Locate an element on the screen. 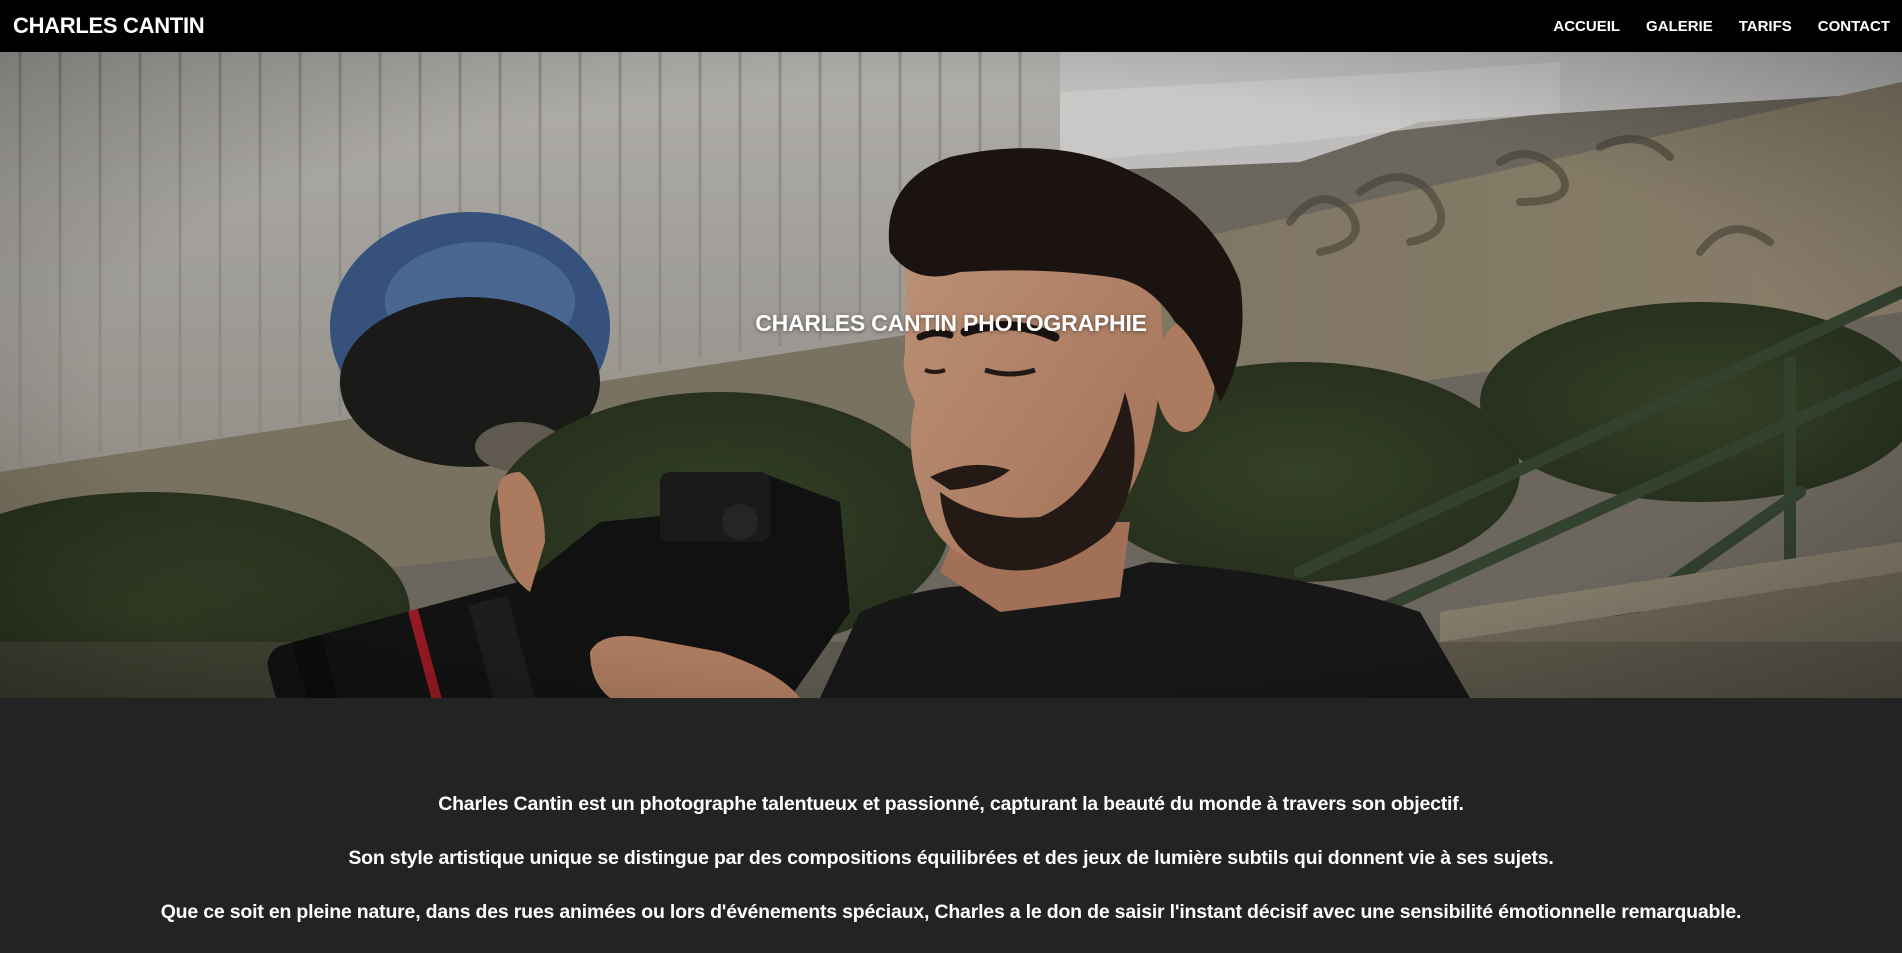 The height and width of the screenshot is (953, 1902). main-nav: ACCUEIL GALERIE TARIFS CONTACT is located at coordinates (1715, 26).